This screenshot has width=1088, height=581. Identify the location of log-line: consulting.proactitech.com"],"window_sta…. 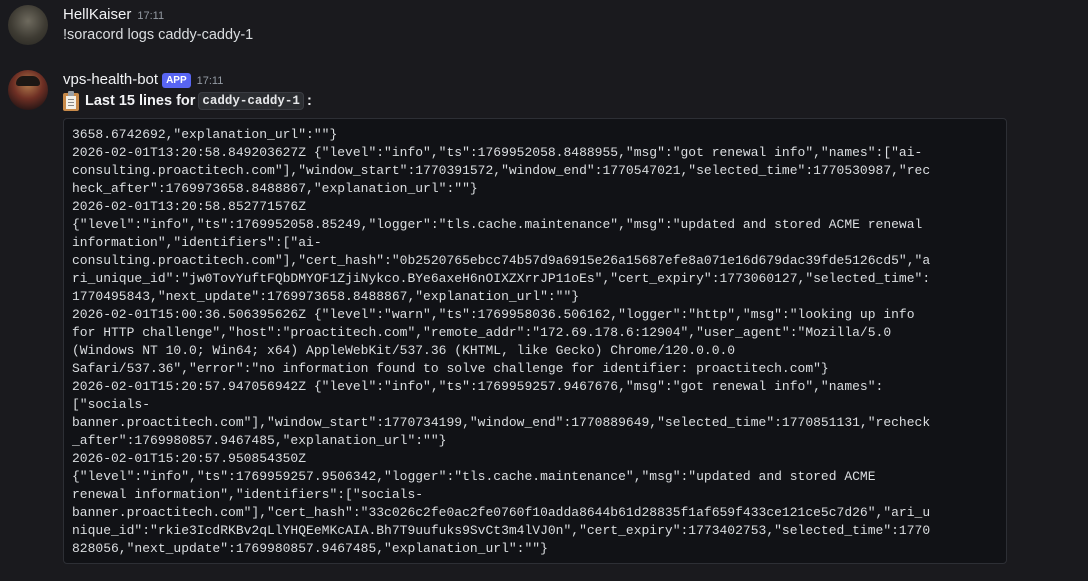
(501, 170).